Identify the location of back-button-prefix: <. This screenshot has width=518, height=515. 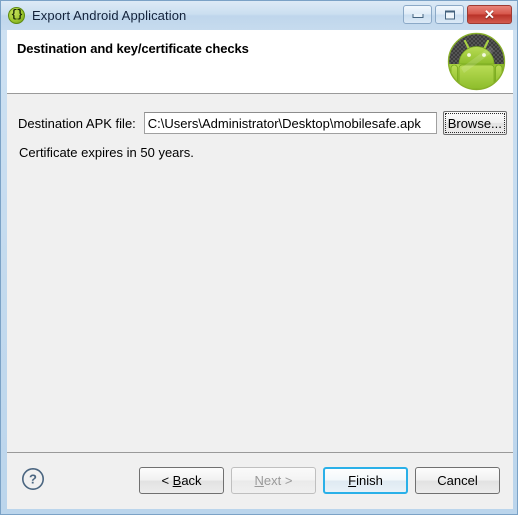
(167, 480).